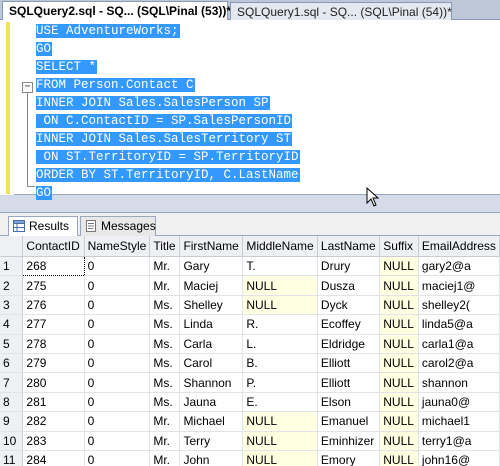 The height and width of the screenshot is (466, 500). What do you see at coordinates (12, 285) in the screenshot?
I see `row-number: 2` at bounding box center [12, 285].